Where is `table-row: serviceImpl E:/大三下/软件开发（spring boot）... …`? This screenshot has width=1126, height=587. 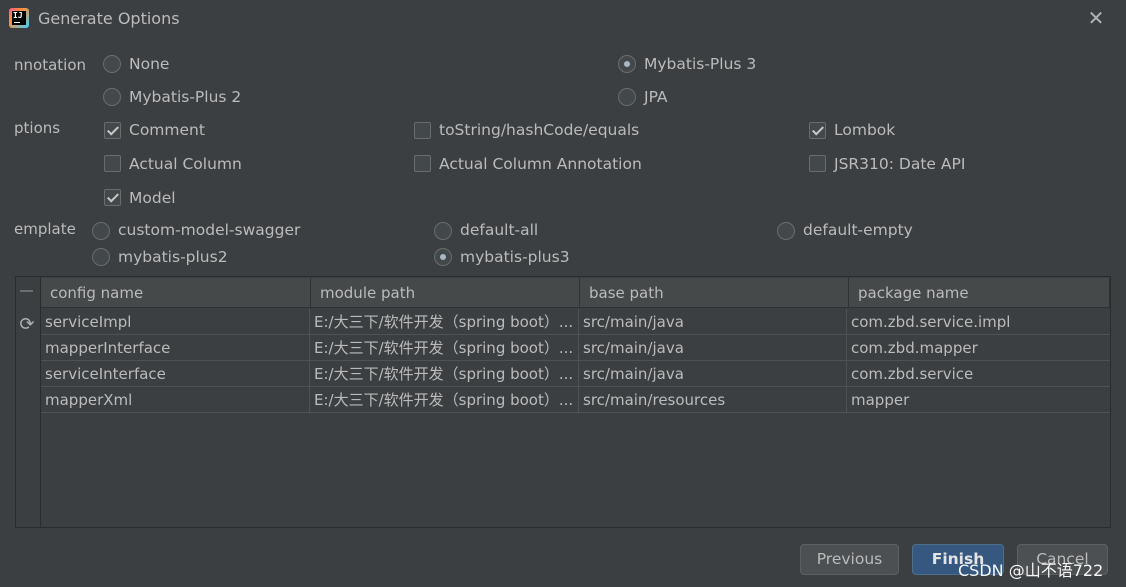
table-row: serviceImpl E:/大三下/软件开发（spring boot）... … is located at coordinates (575, 322).